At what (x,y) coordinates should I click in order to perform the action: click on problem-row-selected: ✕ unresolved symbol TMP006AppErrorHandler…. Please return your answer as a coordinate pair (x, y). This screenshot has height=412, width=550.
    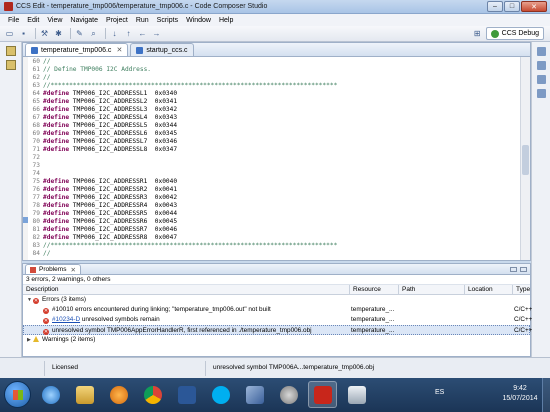
    Looking at the image, I should click on (277, 330).